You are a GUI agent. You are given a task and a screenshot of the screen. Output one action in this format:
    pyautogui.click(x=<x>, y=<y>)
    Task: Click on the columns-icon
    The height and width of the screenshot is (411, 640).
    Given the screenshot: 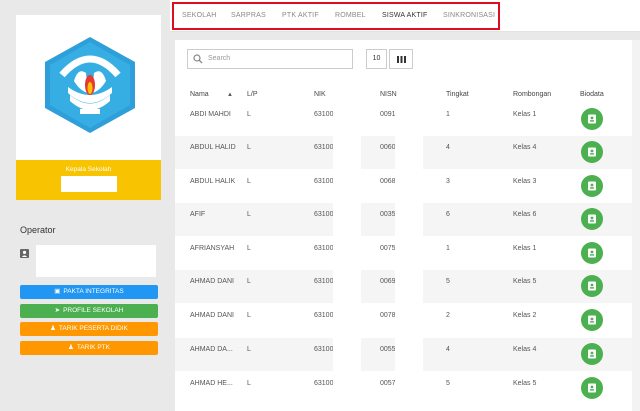 What is the action you would take?
    pyautogui.click(x=401, y=59)
    